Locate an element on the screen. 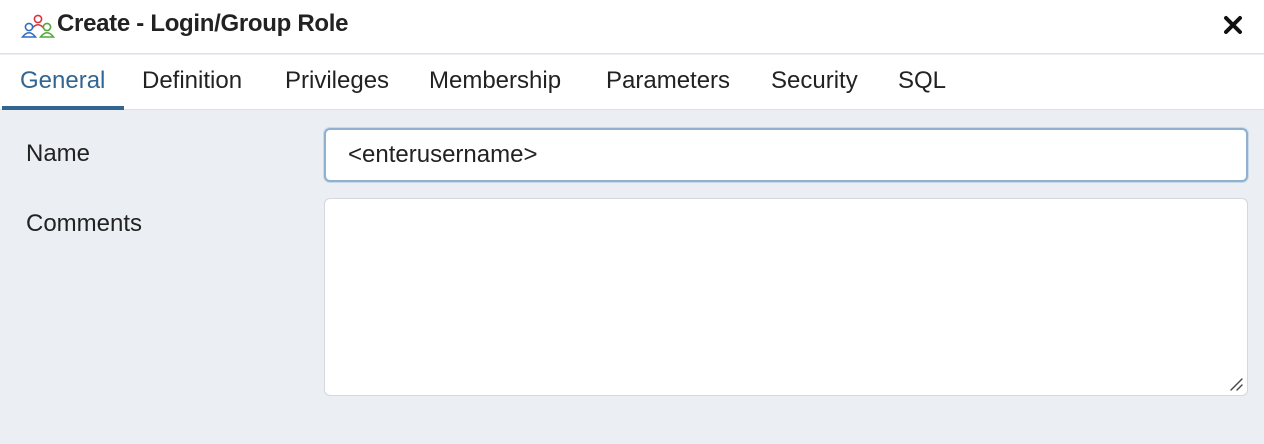 The height and width of the screenshot is (444, 1264). comments-label: Comments is located at coordinates (84, 223).